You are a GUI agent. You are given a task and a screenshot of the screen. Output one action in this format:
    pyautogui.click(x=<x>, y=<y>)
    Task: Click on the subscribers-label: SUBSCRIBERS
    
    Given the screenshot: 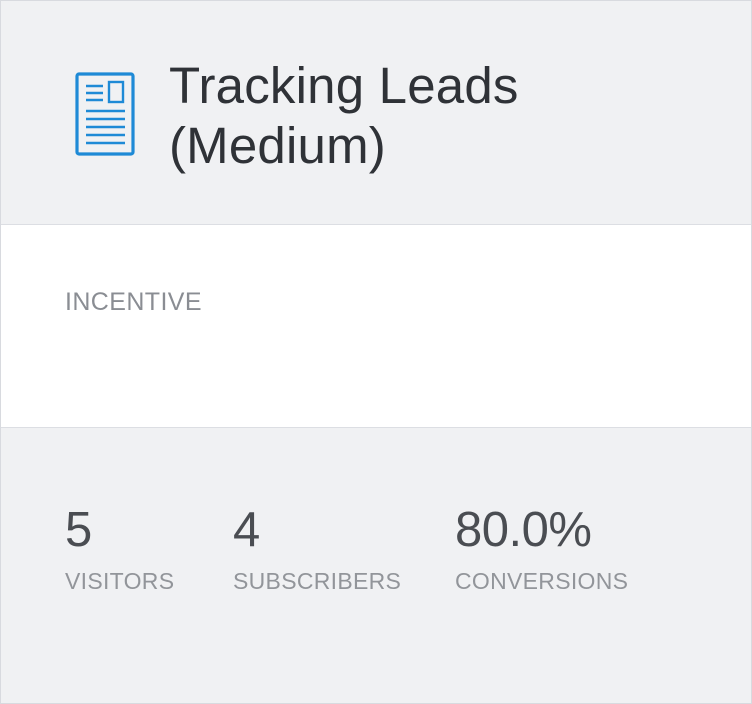 What is the action you would take?
    pyautogui.click(x=317, y=581)
    